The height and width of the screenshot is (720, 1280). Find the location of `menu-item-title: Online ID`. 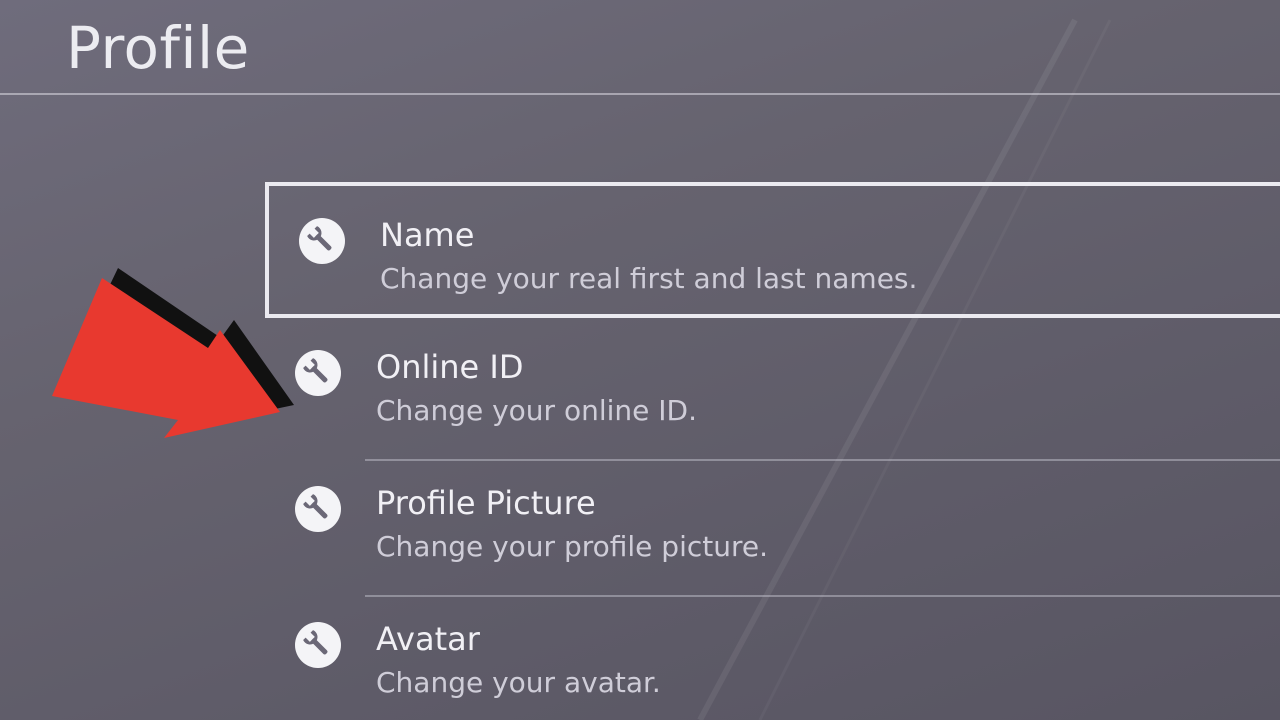

menu-item-title: Online ID is located at coordinates (450, 367).